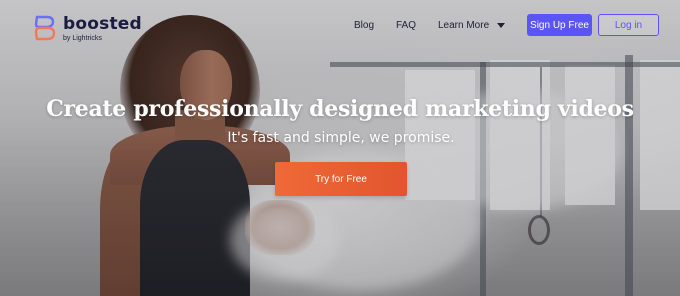 The width and height of the screenshot is (680, 296). What do you see at coordinates (102, 24) in the screenshot?
I see `brand-name: boosted` at bounding box center [102, 24].